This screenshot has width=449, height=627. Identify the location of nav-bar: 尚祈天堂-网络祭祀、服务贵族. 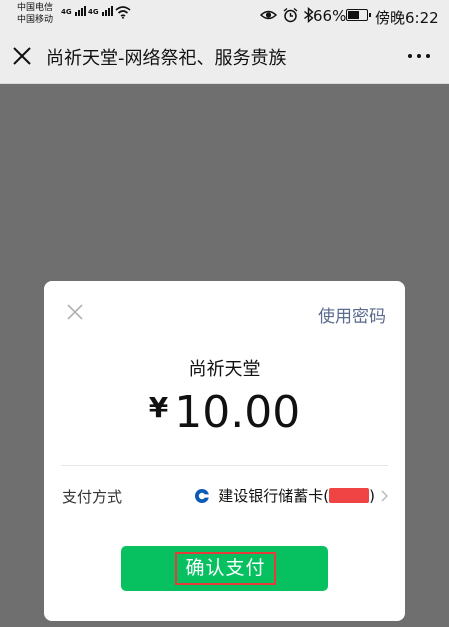
(224, 57).